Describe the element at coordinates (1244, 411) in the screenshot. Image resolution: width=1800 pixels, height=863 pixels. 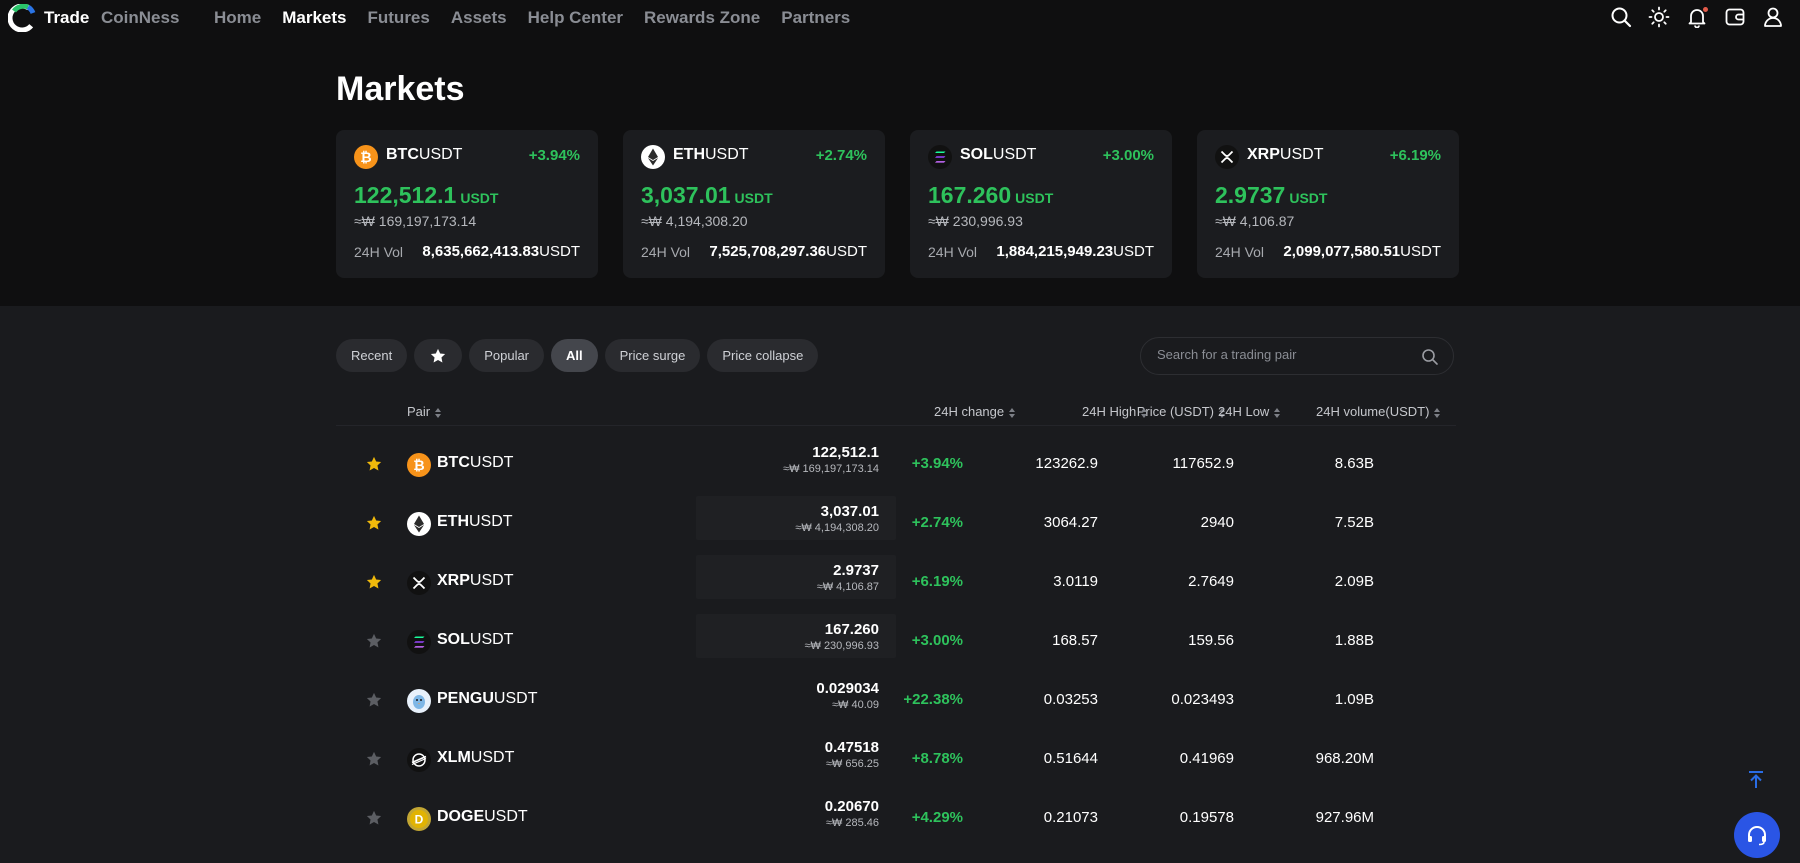
I see `header-low-label: 24H Low` at that location.